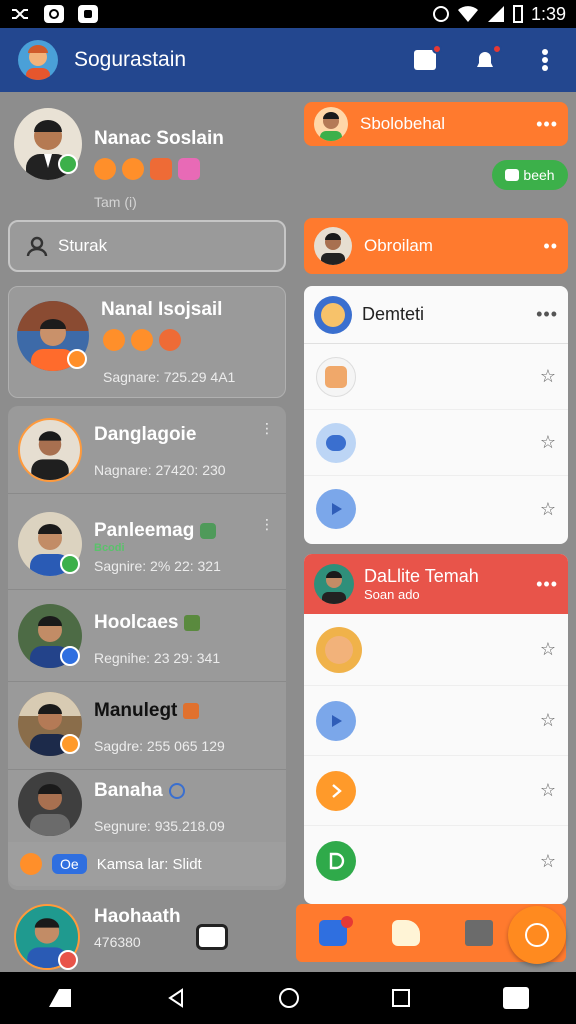 The height and width of the screenshot is (1024, 576). I want to click on signal-icon, so click(495, 14).